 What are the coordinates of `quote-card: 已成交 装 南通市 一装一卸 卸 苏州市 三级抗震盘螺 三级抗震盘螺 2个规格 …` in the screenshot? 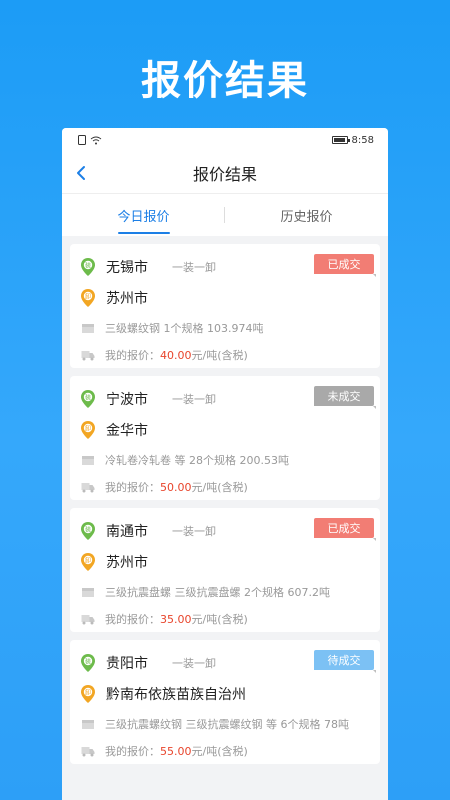 It's located at (225, 570).